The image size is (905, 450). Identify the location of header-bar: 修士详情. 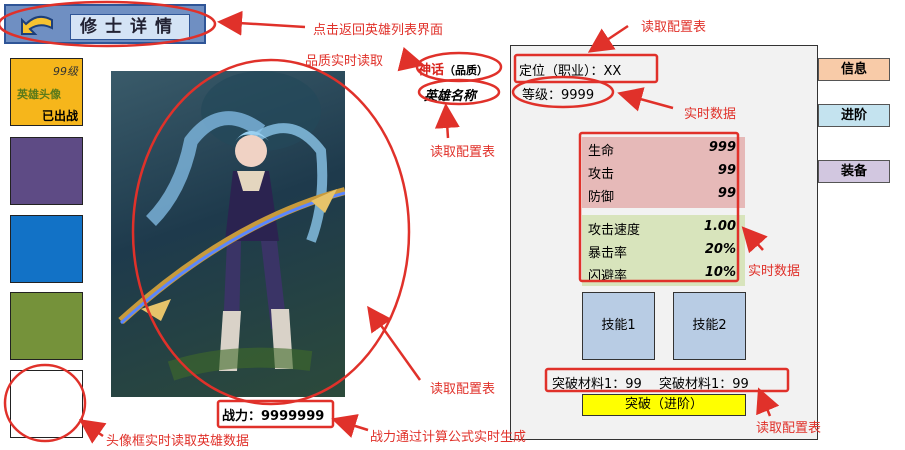
(105, 24).